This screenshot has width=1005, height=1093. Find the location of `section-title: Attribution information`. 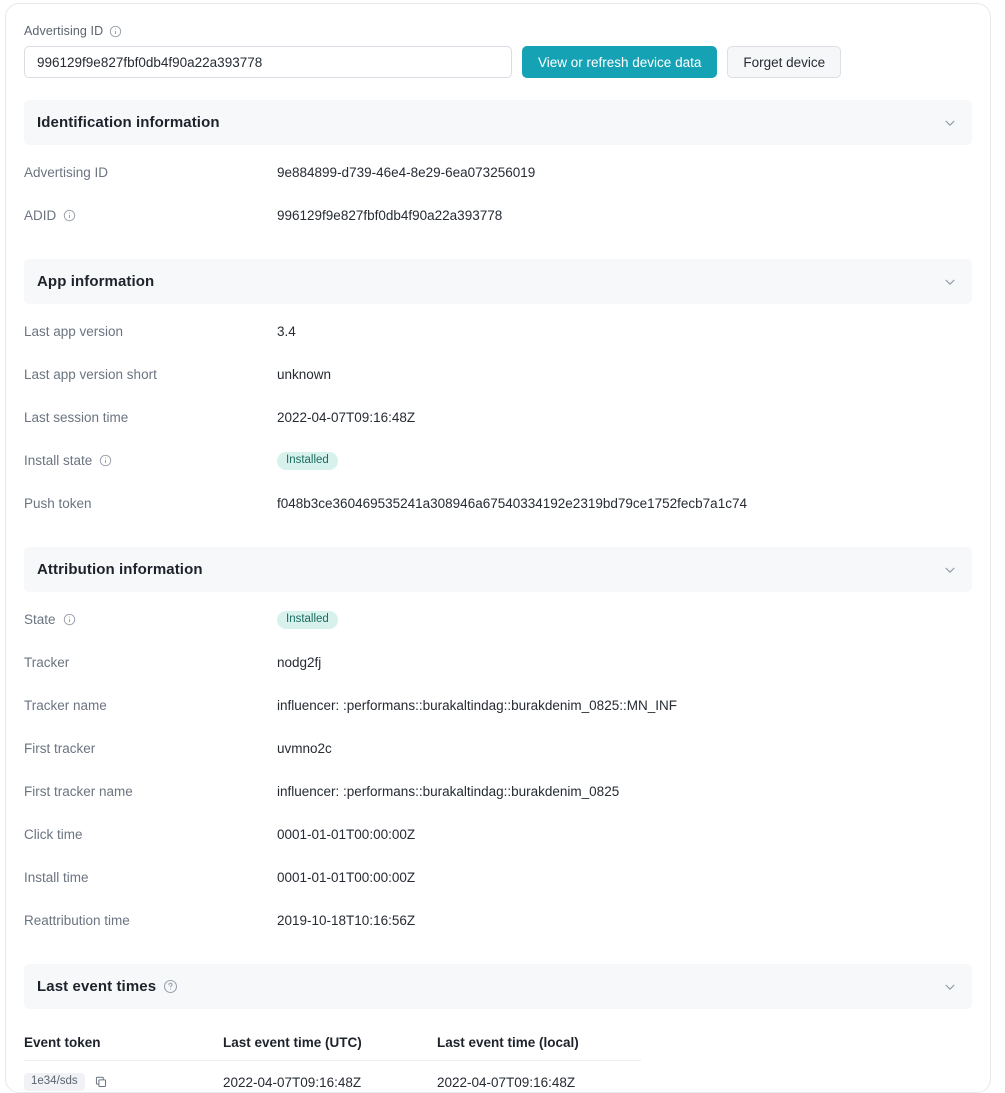

section-title: Attribution information is located at coordinates (120, 569).